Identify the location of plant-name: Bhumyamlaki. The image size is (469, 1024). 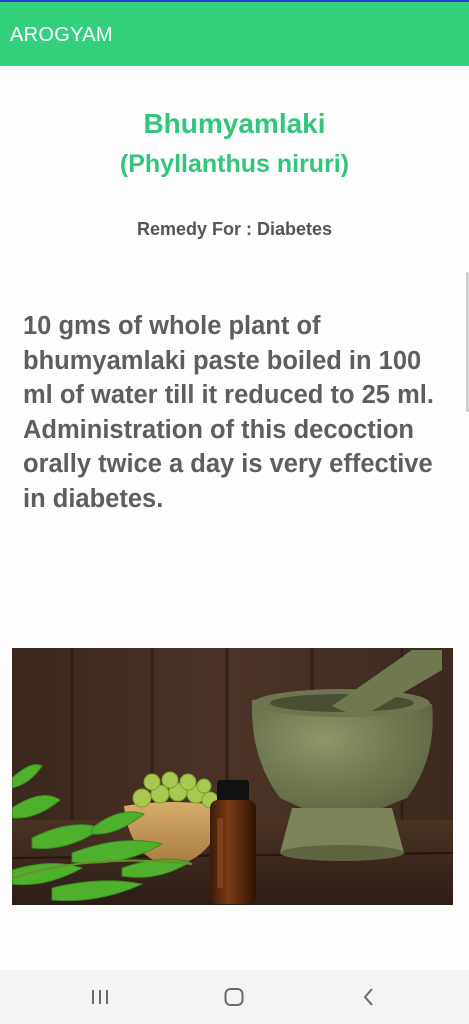
(234, 123).